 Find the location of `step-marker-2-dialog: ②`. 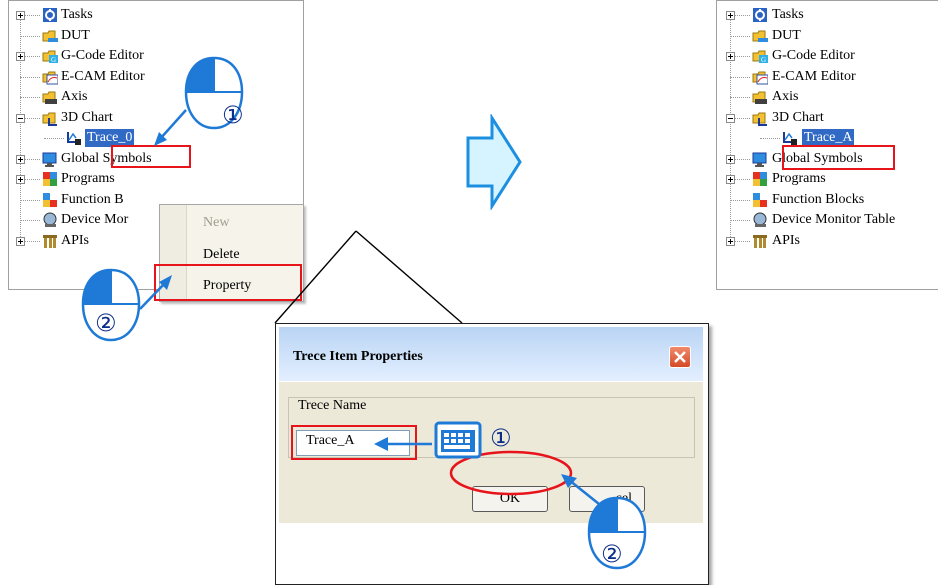

step-marker-2-dialog: ② is located at coordinates (612, 554).